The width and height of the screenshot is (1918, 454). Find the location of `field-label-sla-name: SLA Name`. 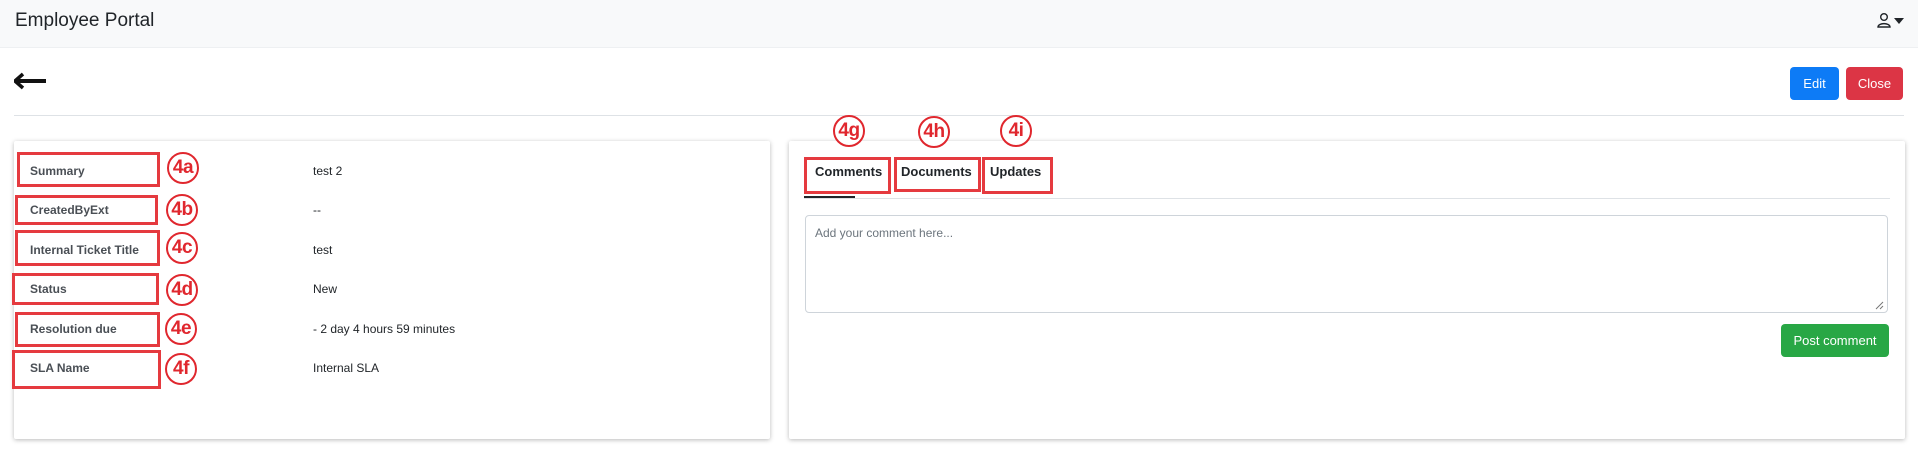

field-label-sla-name: SLA Name is located at coordinates (60, 368).